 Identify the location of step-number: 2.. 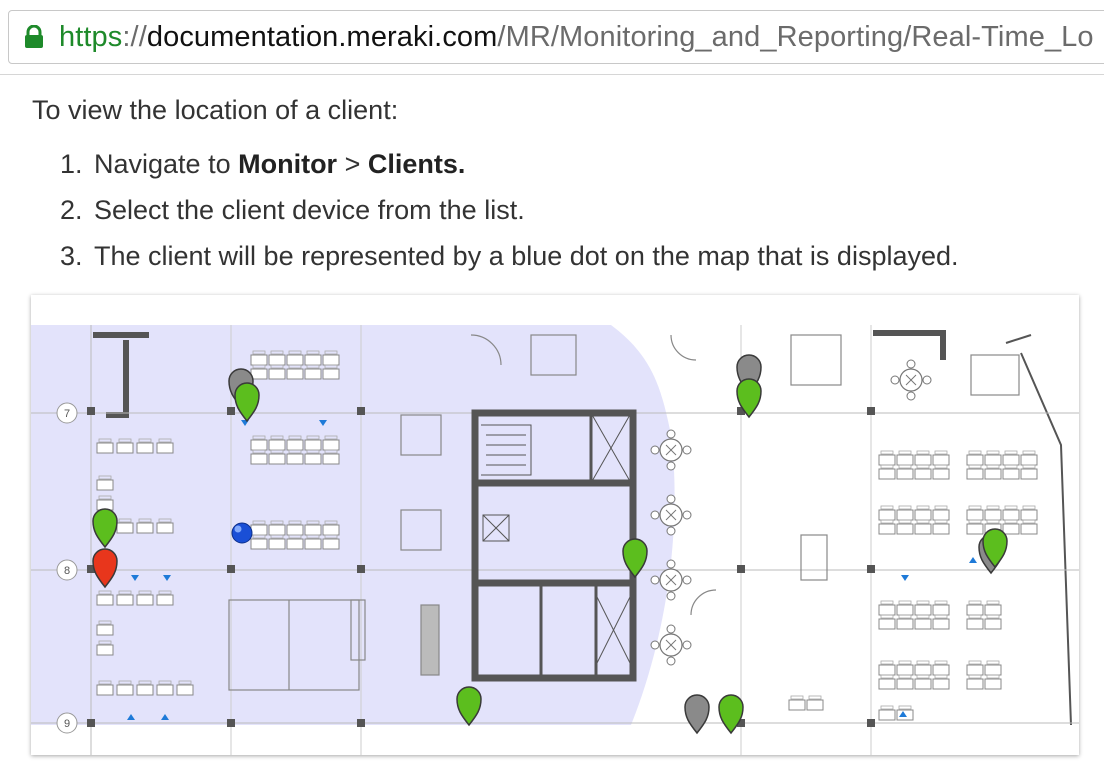
(71, 210).